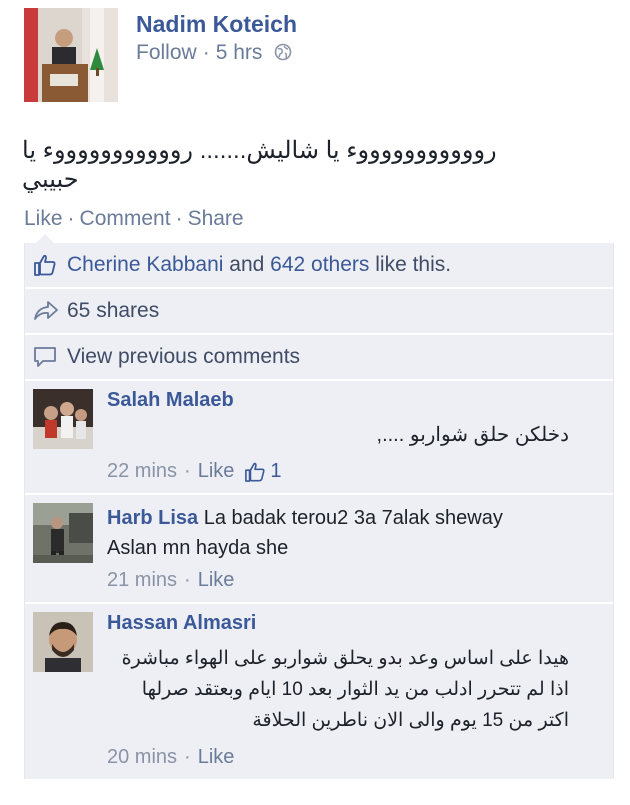  Describe the element at coordinates (247, 264) in the screenshot. I see `likes-and: and` at that location.